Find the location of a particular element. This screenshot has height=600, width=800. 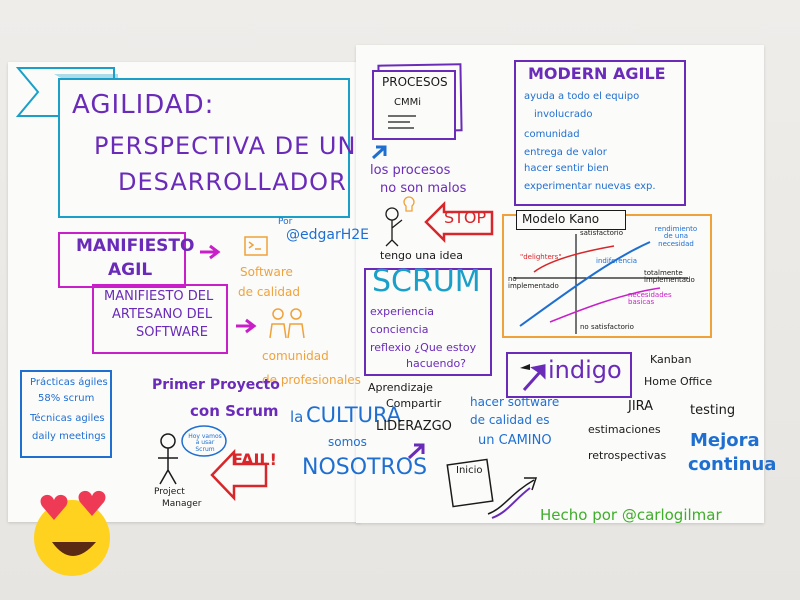

tool-kanban: Kanban is located at coordinates (671, 359).